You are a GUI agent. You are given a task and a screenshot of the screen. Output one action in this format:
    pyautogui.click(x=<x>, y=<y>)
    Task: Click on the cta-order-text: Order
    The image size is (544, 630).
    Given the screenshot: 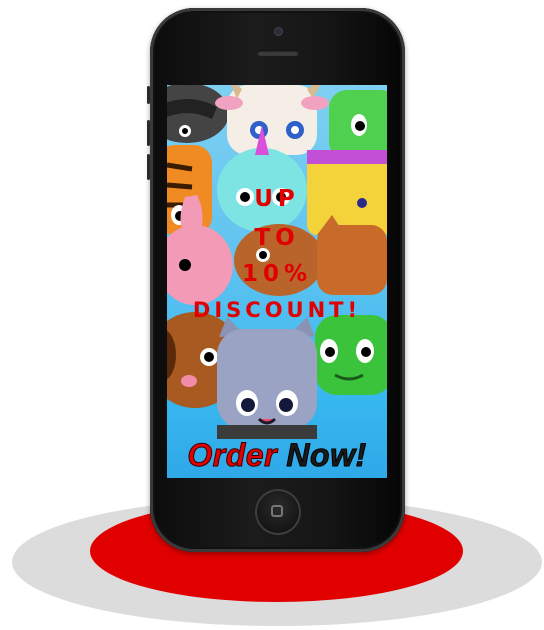 What is the action you would take?
    pyautogui.click(x=232, y=455)
    